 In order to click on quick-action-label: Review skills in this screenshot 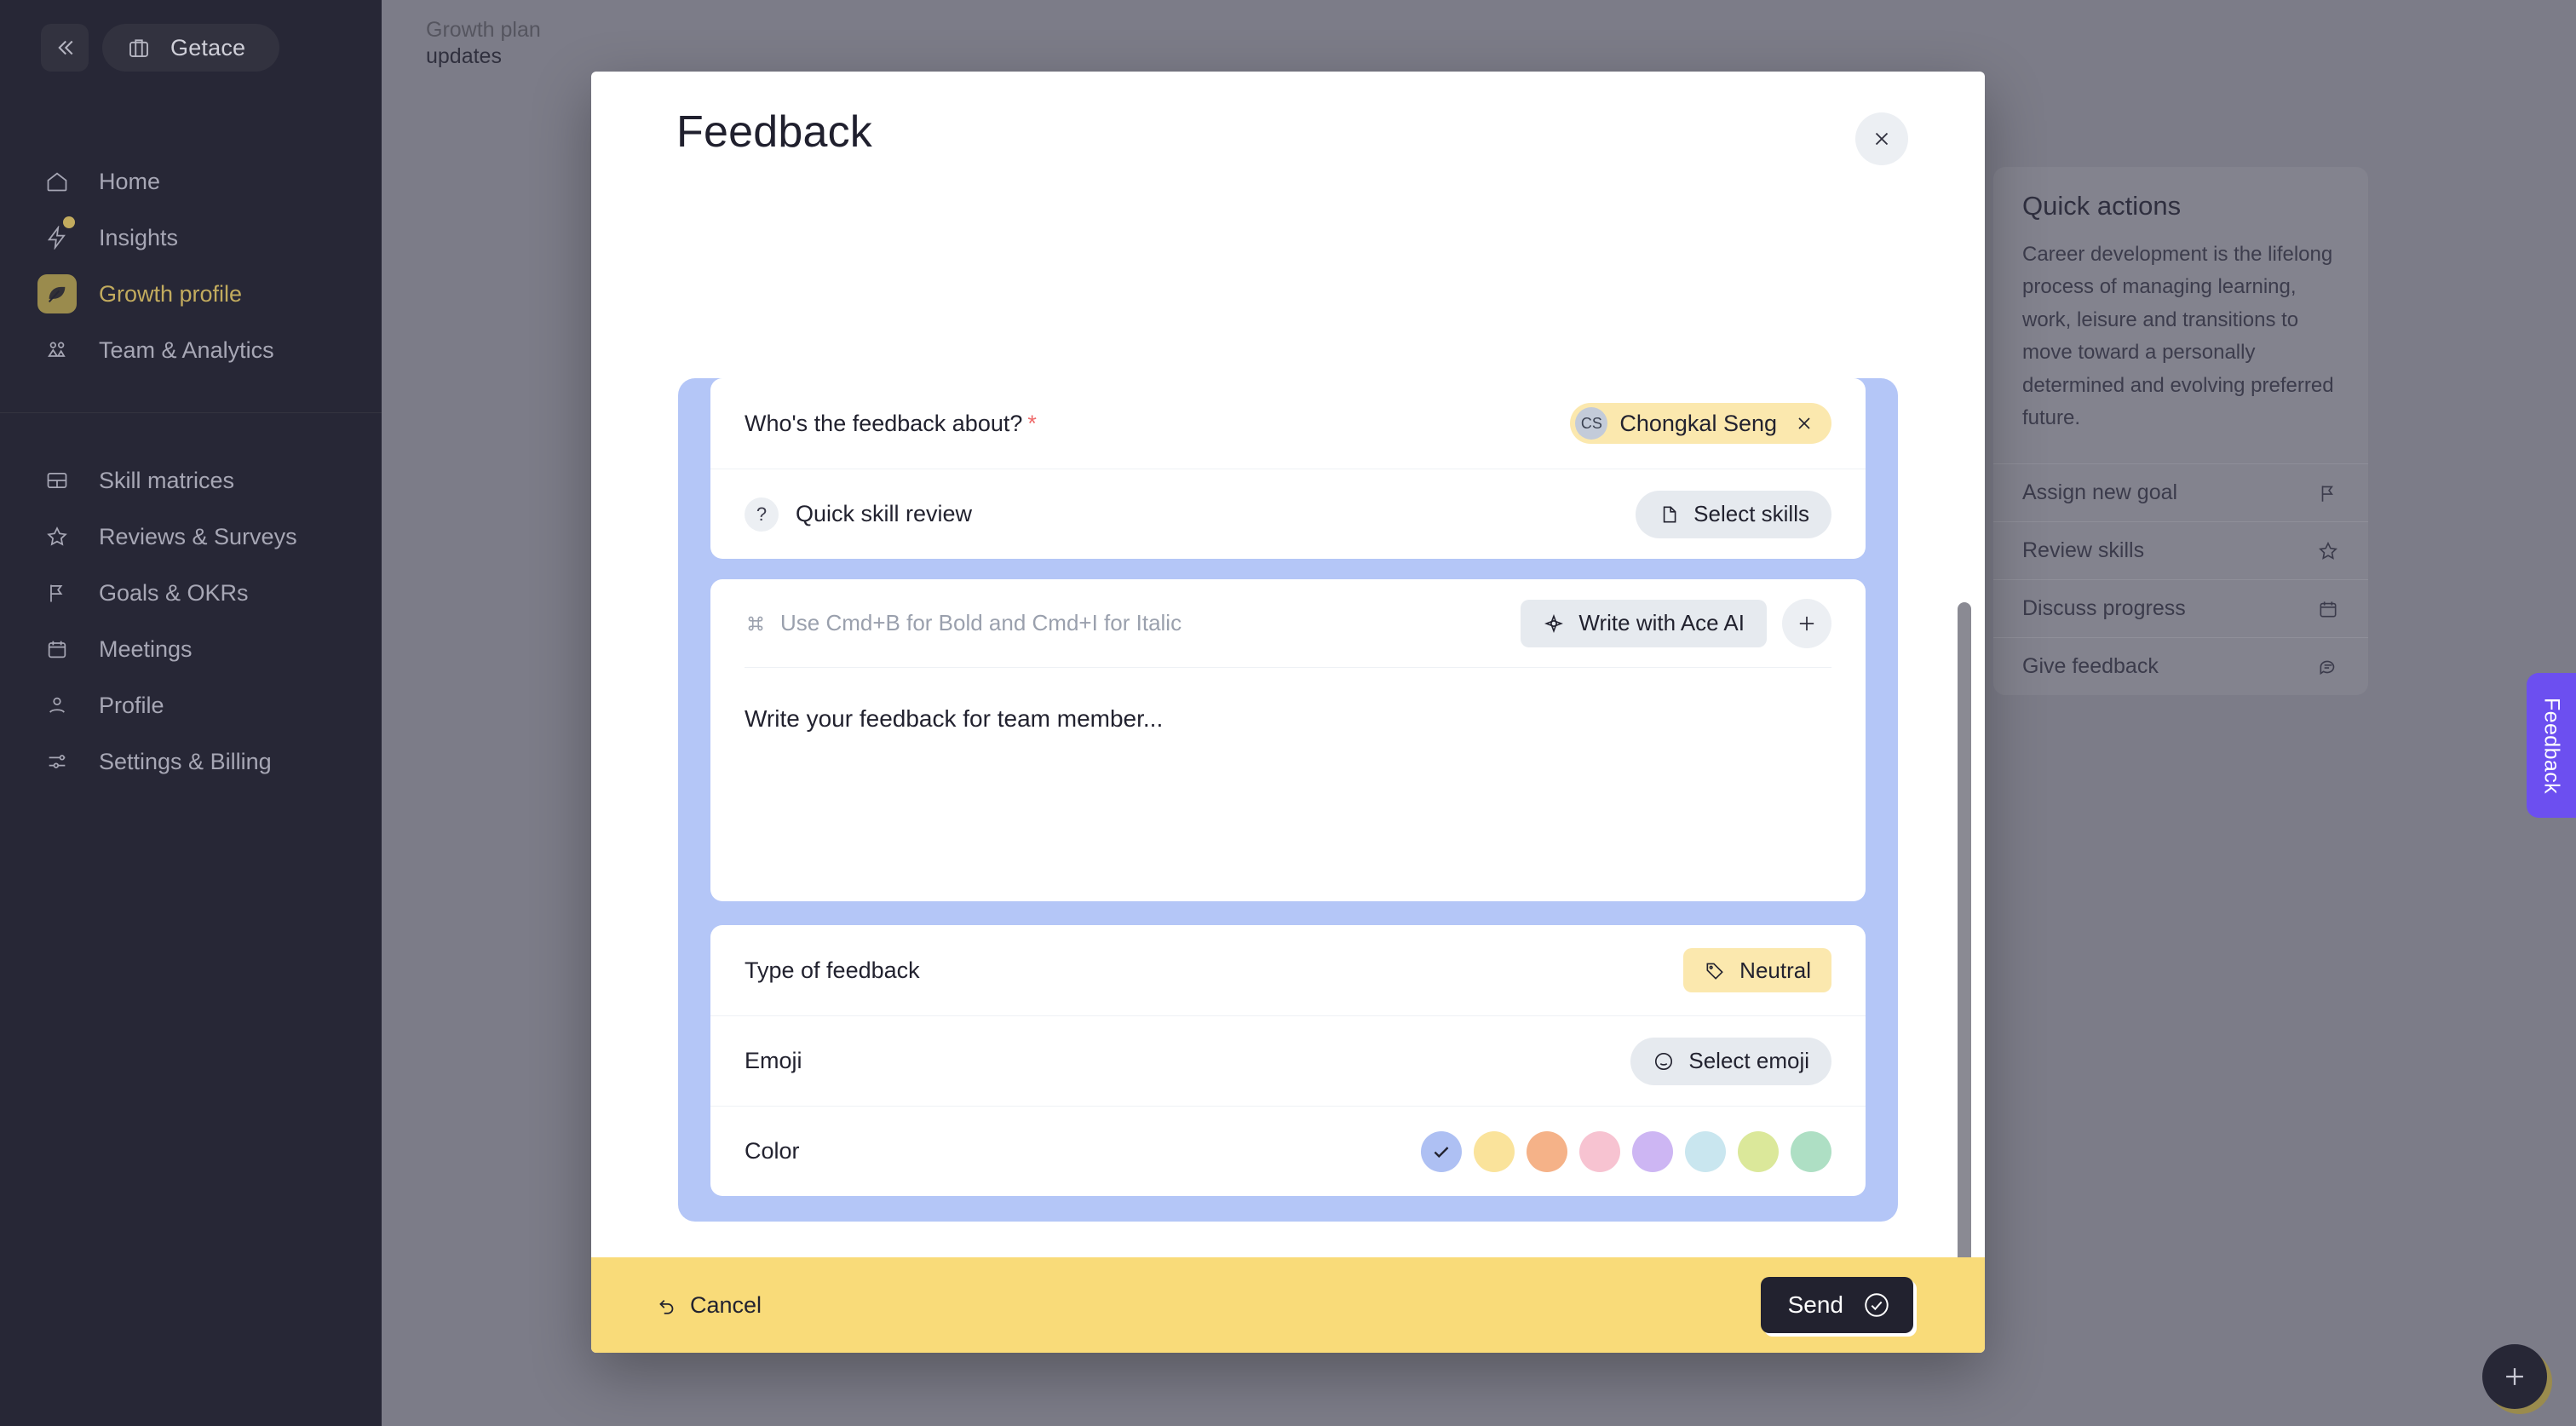, I will do `click(2084, 550)`.